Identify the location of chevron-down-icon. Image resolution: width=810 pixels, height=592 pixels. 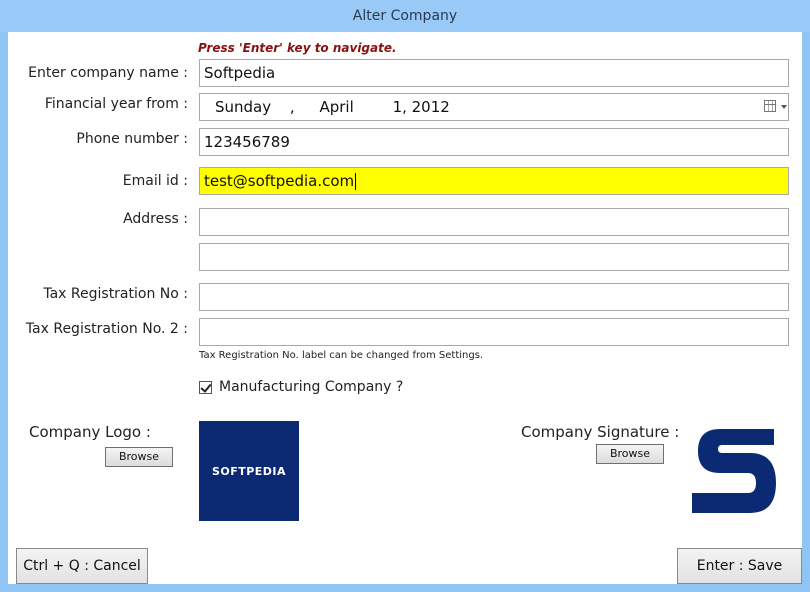
(784, 107).